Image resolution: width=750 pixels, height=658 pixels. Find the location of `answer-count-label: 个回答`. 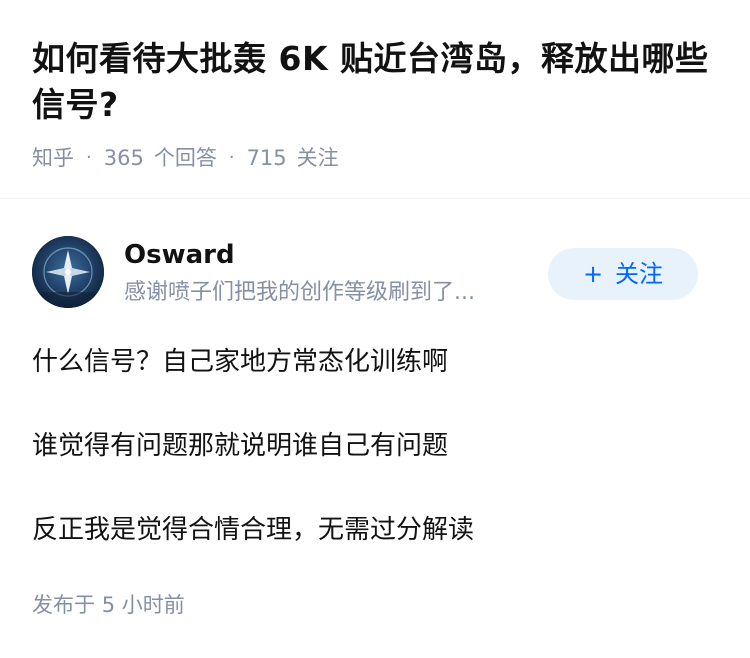

answer-count-label: 个回答 is located at coordinates (185, 158).